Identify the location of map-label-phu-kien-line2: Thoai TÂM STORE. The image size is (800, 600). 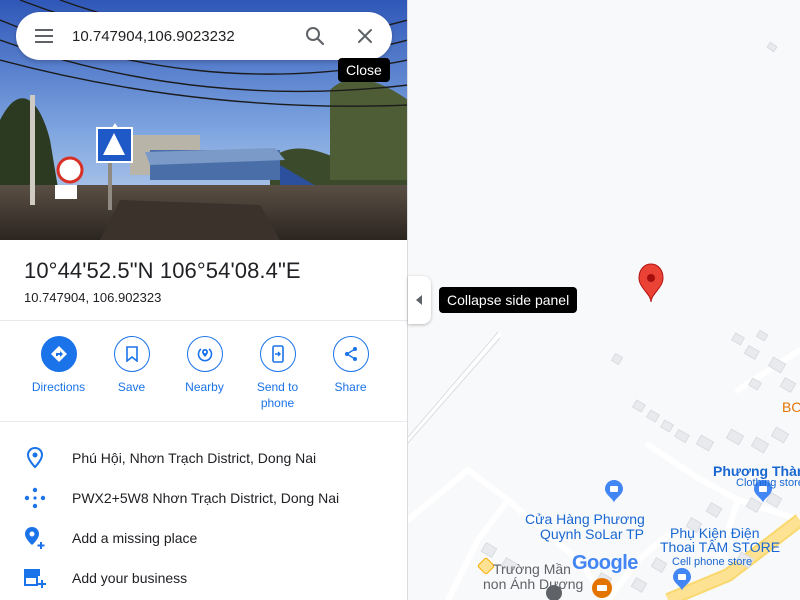
(720, 547).